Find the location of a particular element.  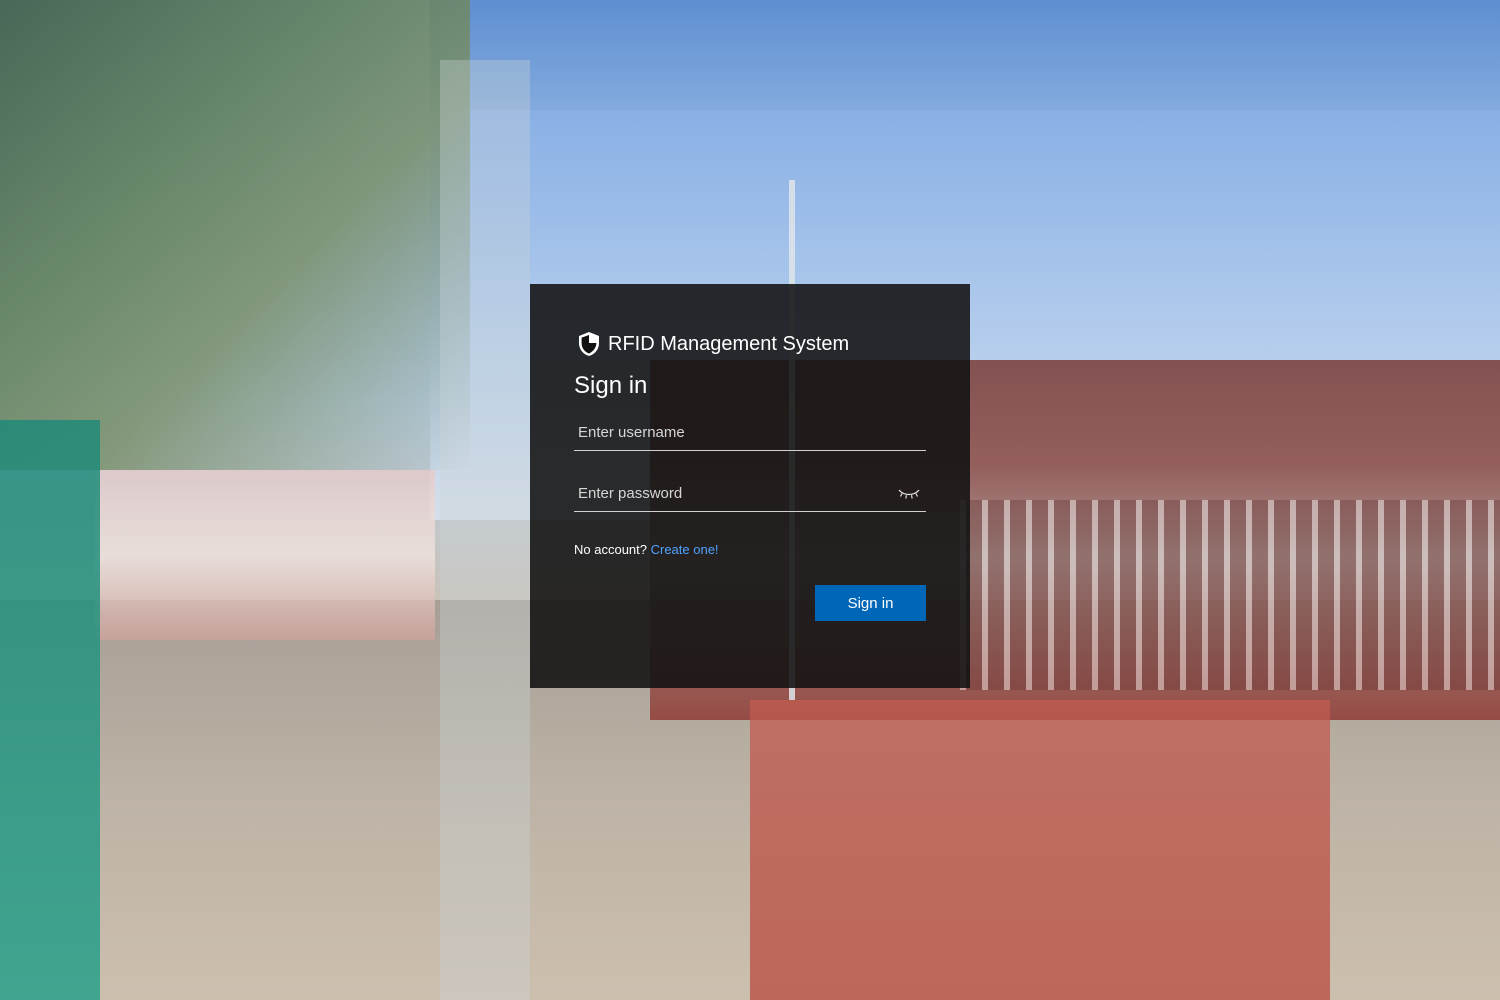

bg-roof is located at coordinates (235, 235).